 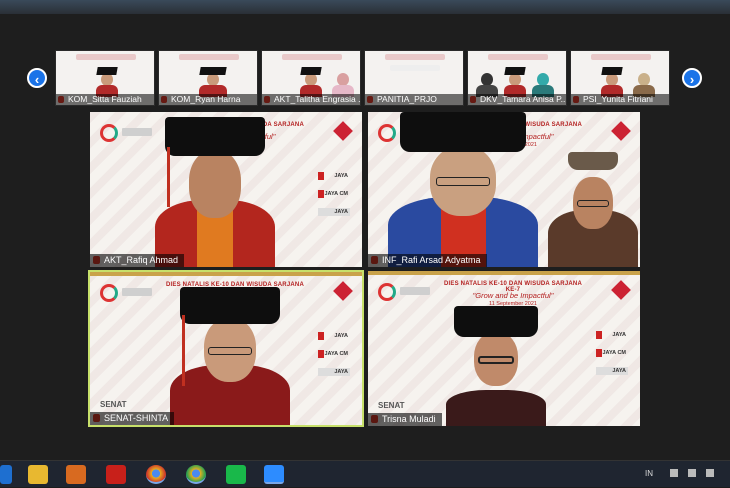 What do you see at coordinates (414, 99) in the screenshot?
I see `participant-name: PANITIA_PRJO` at bounding box center [414, 99].